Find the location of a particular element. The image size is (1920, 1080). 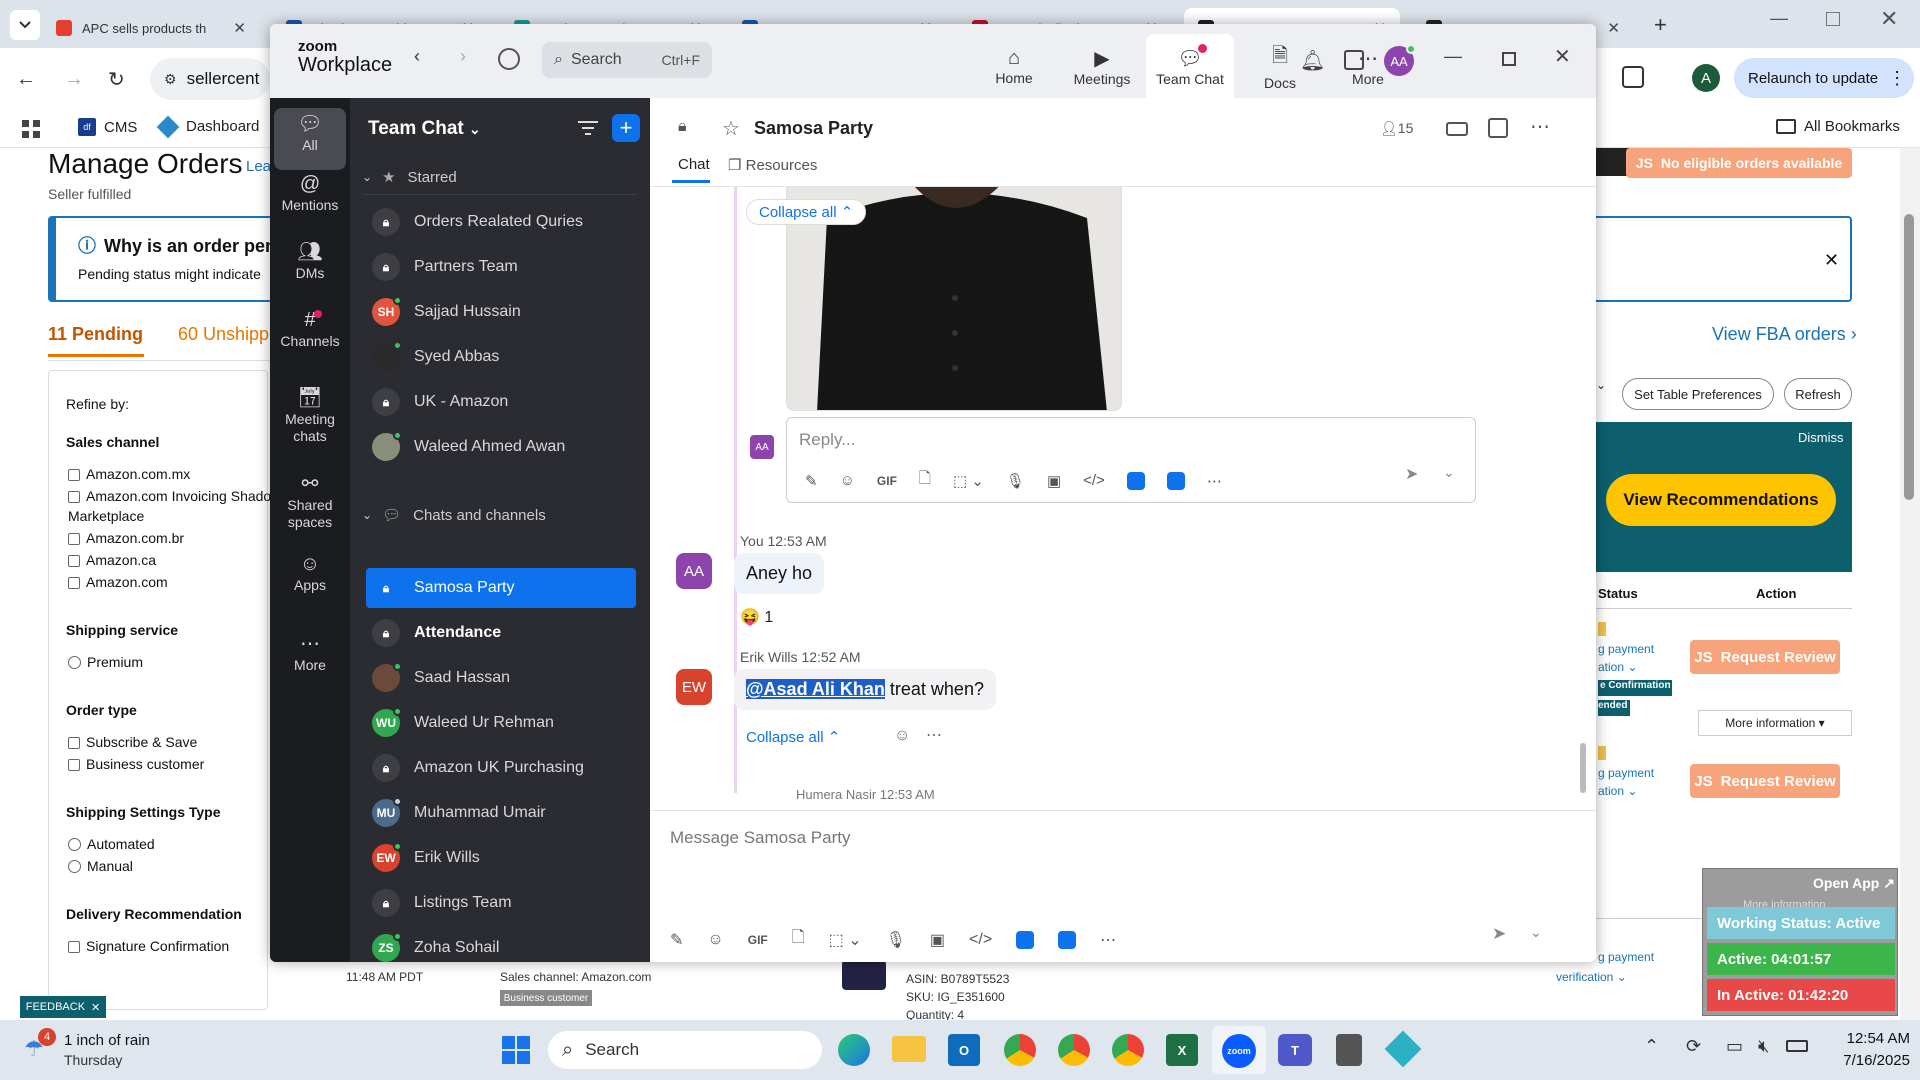

file-explorer-icon is located at coordinates (909, 1049).